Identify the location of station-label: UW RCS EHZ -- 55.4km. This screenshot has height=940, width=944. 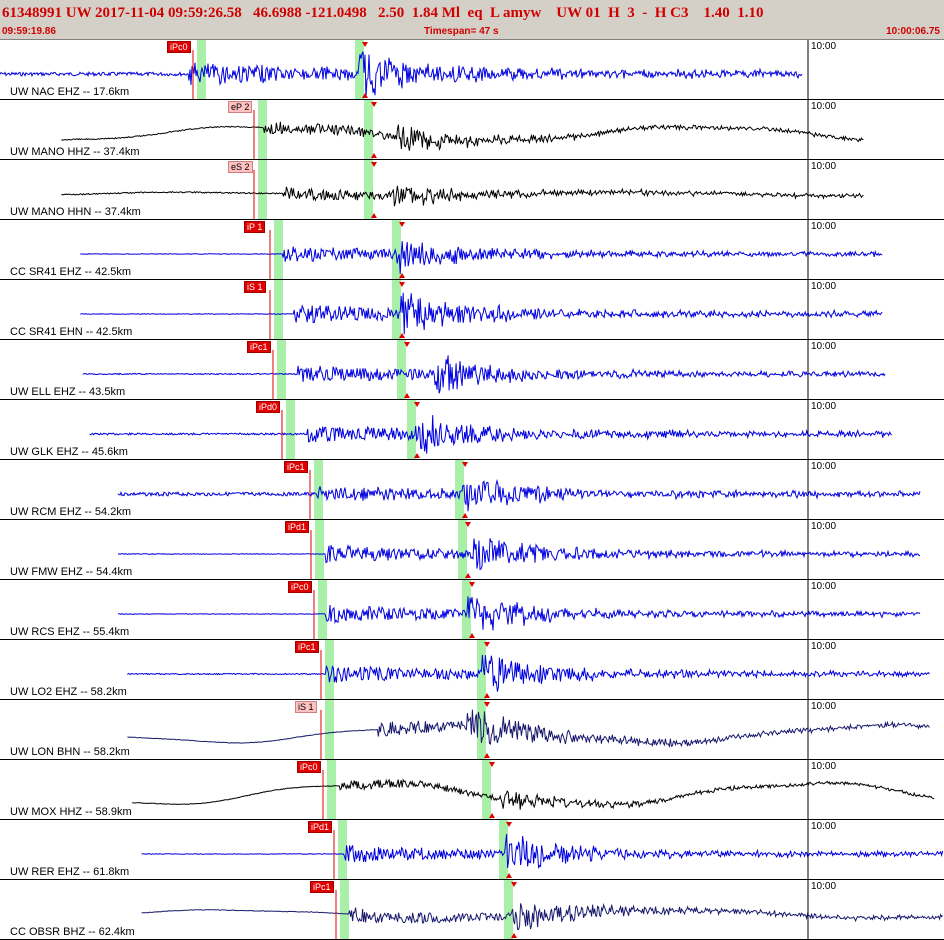
(70, 632).